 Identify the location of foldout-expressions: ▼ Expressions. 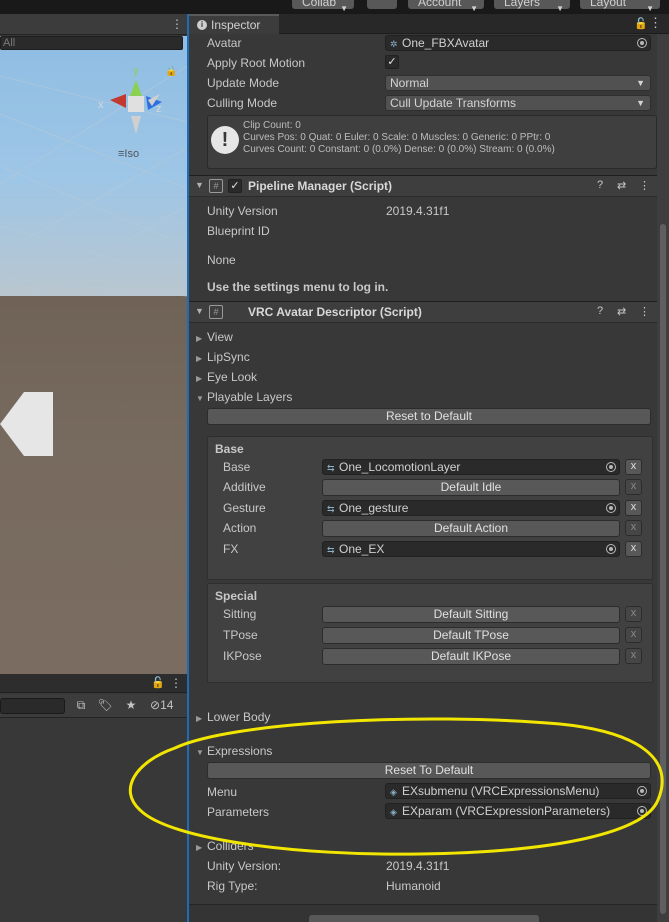
(234, 751).